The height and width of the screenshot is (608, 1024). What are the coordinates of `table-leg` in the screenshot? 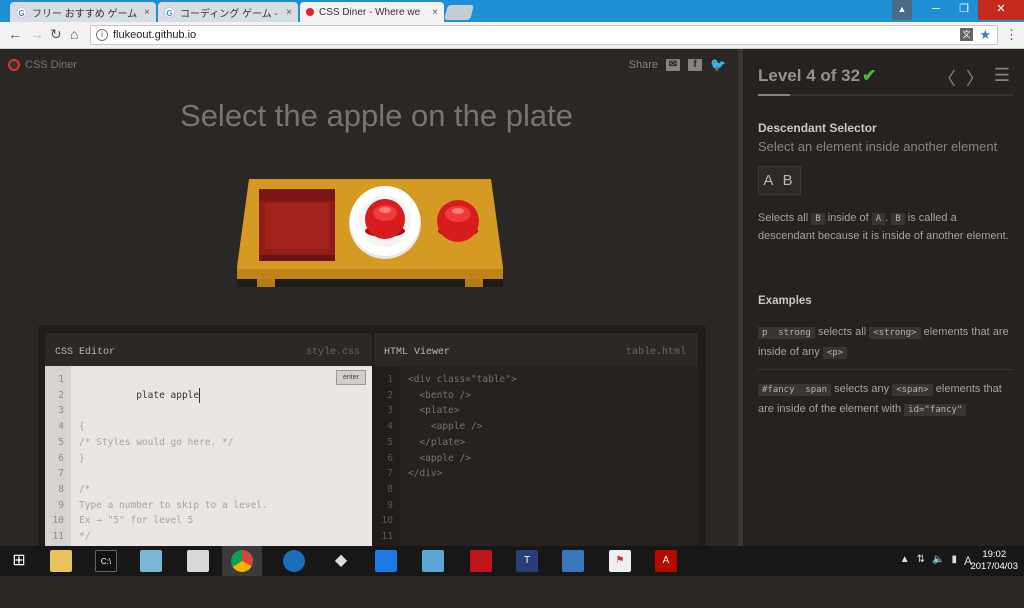 It's located at (474, 283).